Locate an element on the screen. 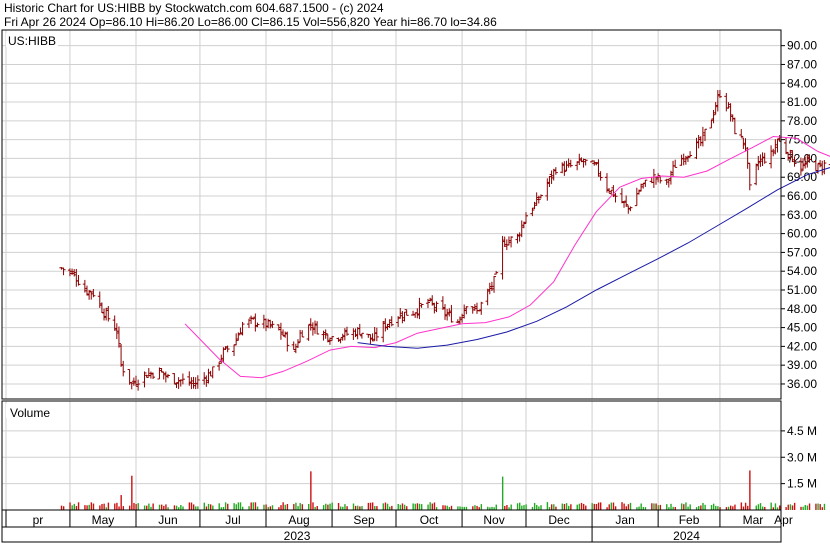 The width and height of the screenshot is (830, 543). month-tick-label: pr is located at coordinates (38, 520).